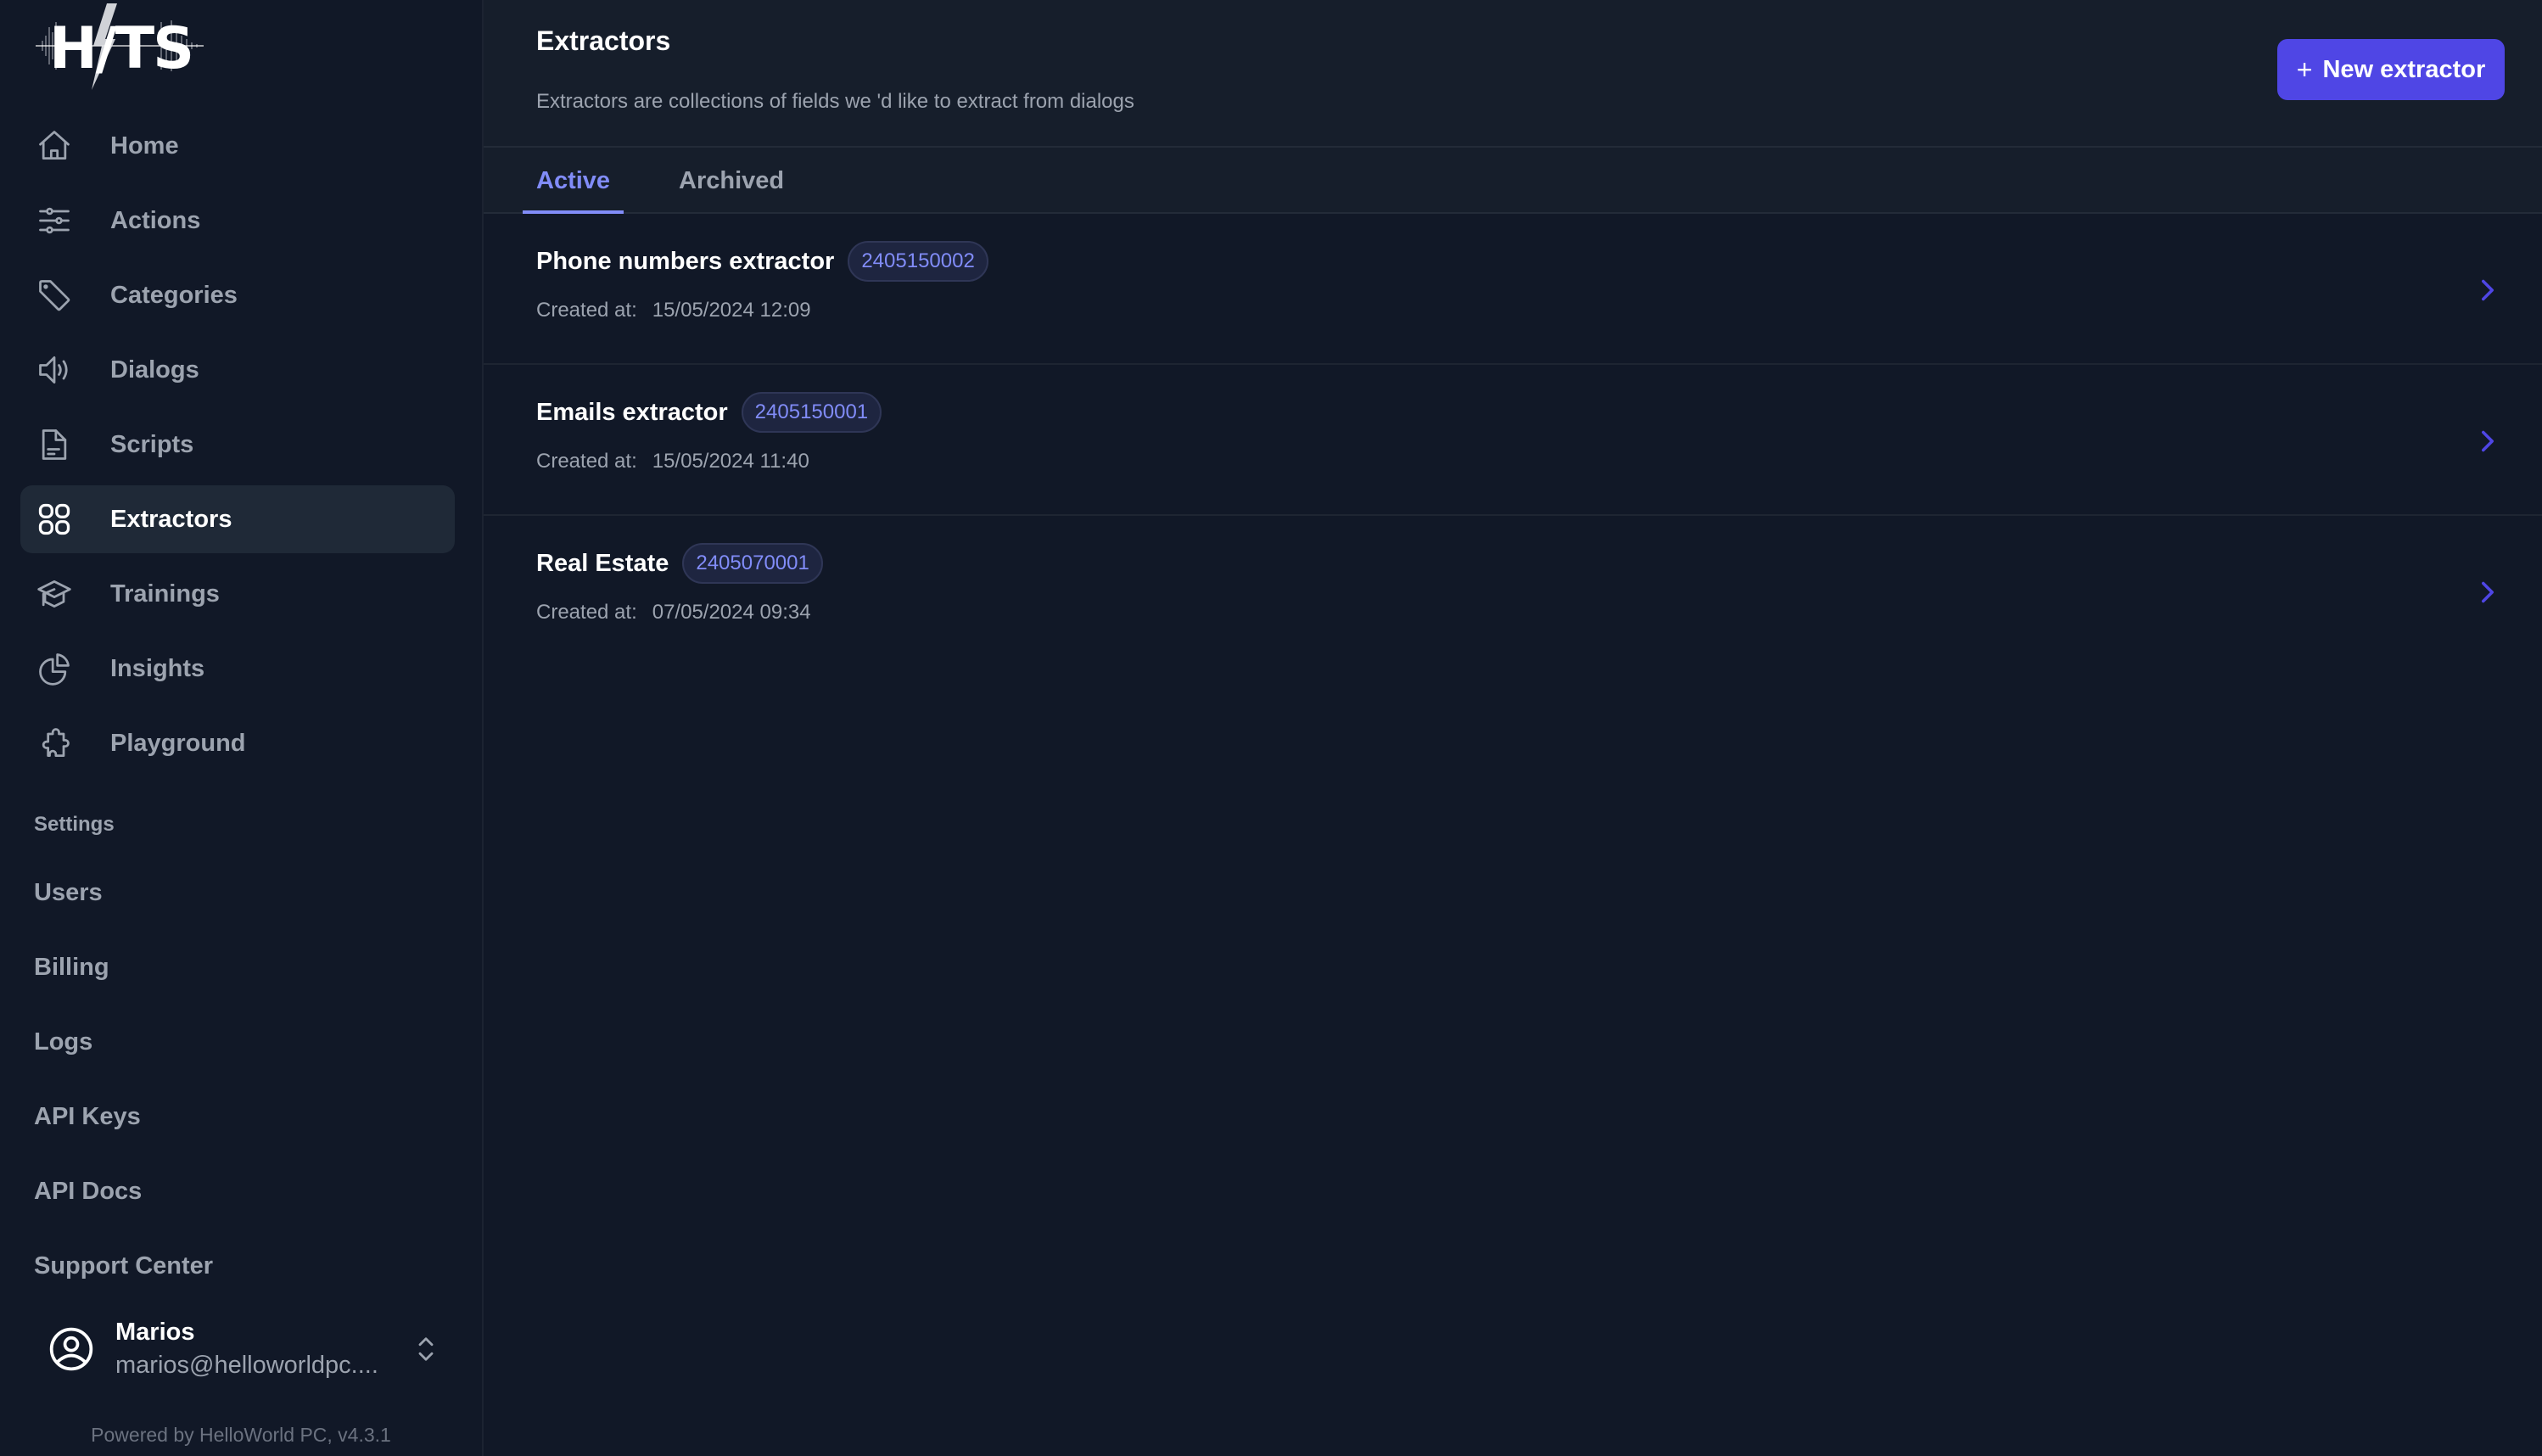 The width and height of the screenshot is (2542, 1456). I want to click on sidebar-item-dialogs: Dialogs, so click(237, 370).